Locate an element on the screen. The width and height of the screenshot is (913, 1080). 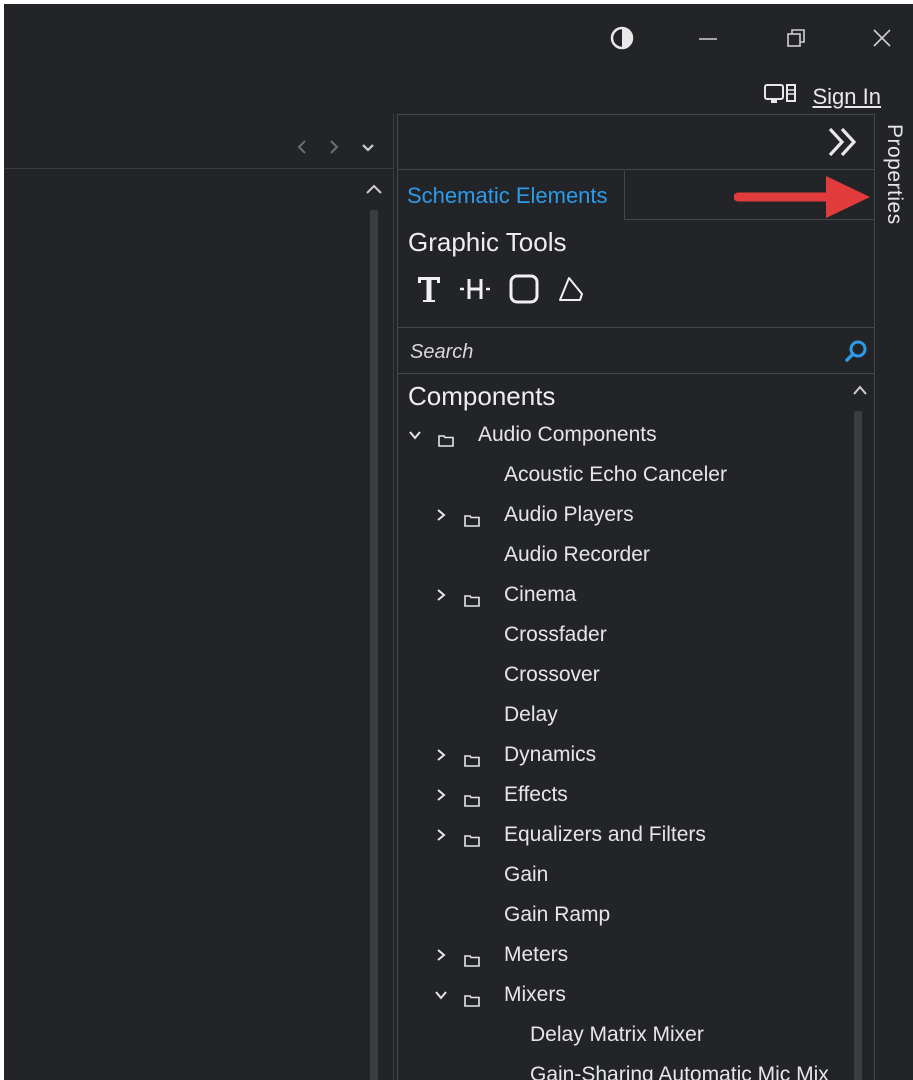
text-tool-icon is located at coordinates (429, 291).